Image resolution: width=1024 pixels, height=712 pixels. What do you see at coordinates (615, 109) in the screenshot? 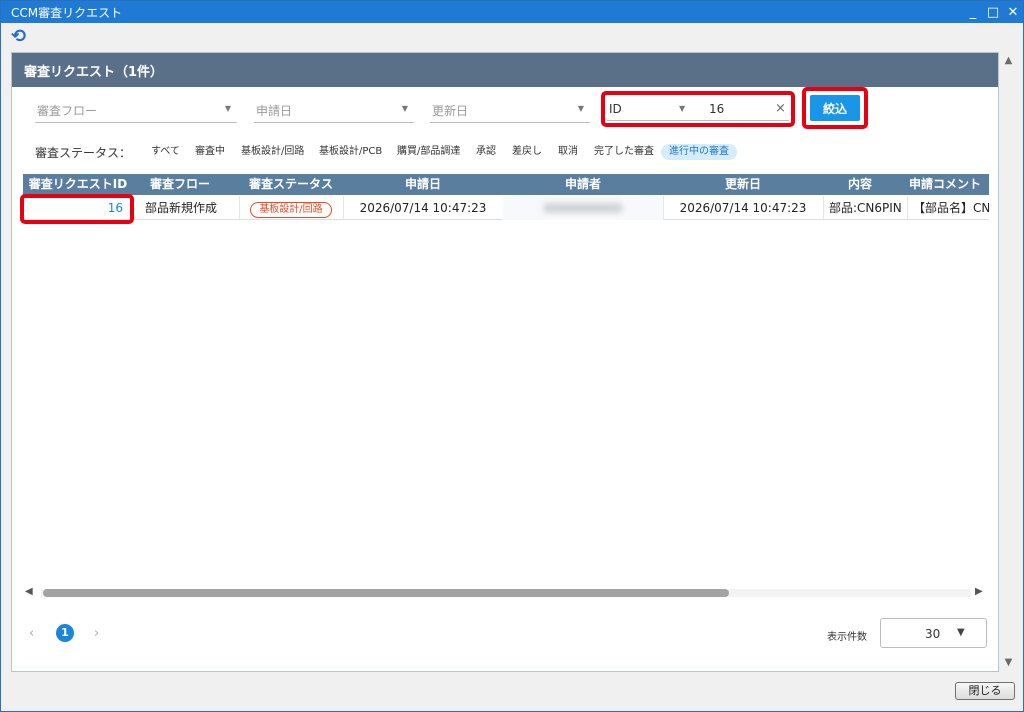
I see `id-field-select: ID` at bounding box center [615, 109].